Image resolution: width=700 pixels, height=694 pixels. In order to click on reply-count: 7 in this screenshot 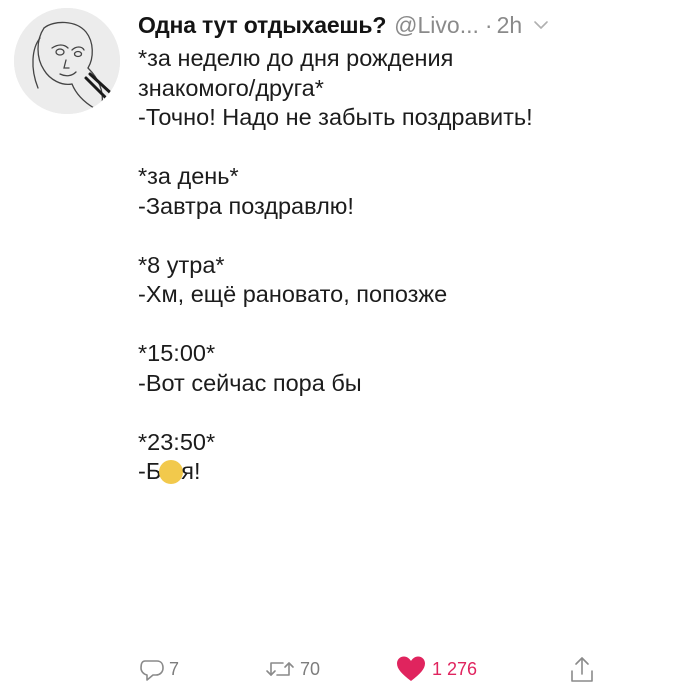, I will do `click(174, 668)`.